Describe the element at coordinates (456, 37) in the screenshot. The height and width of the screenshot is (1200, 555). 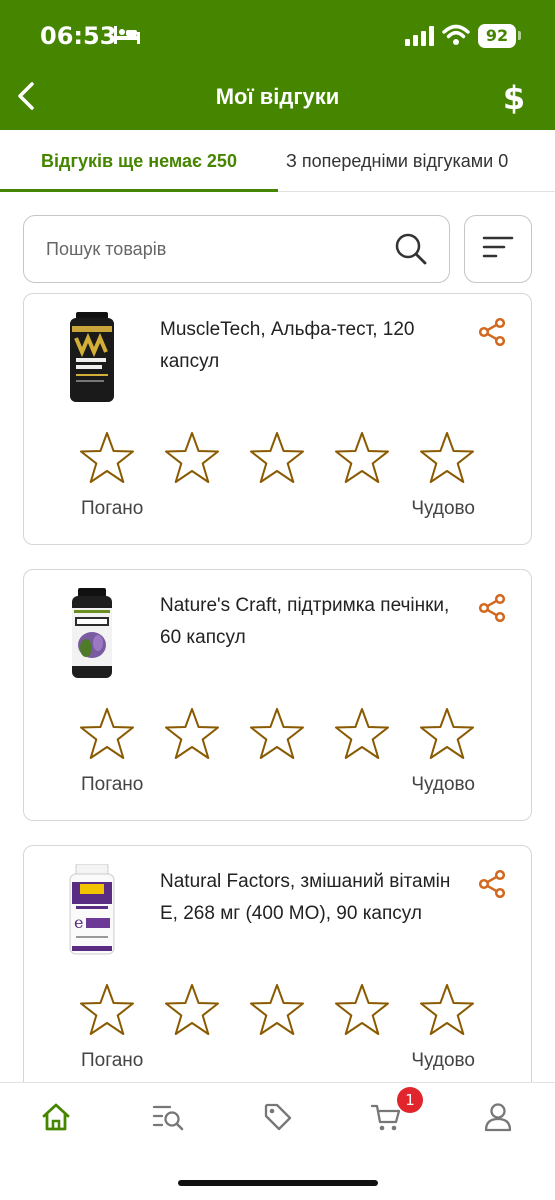
I see `wifi-icon` at that location.